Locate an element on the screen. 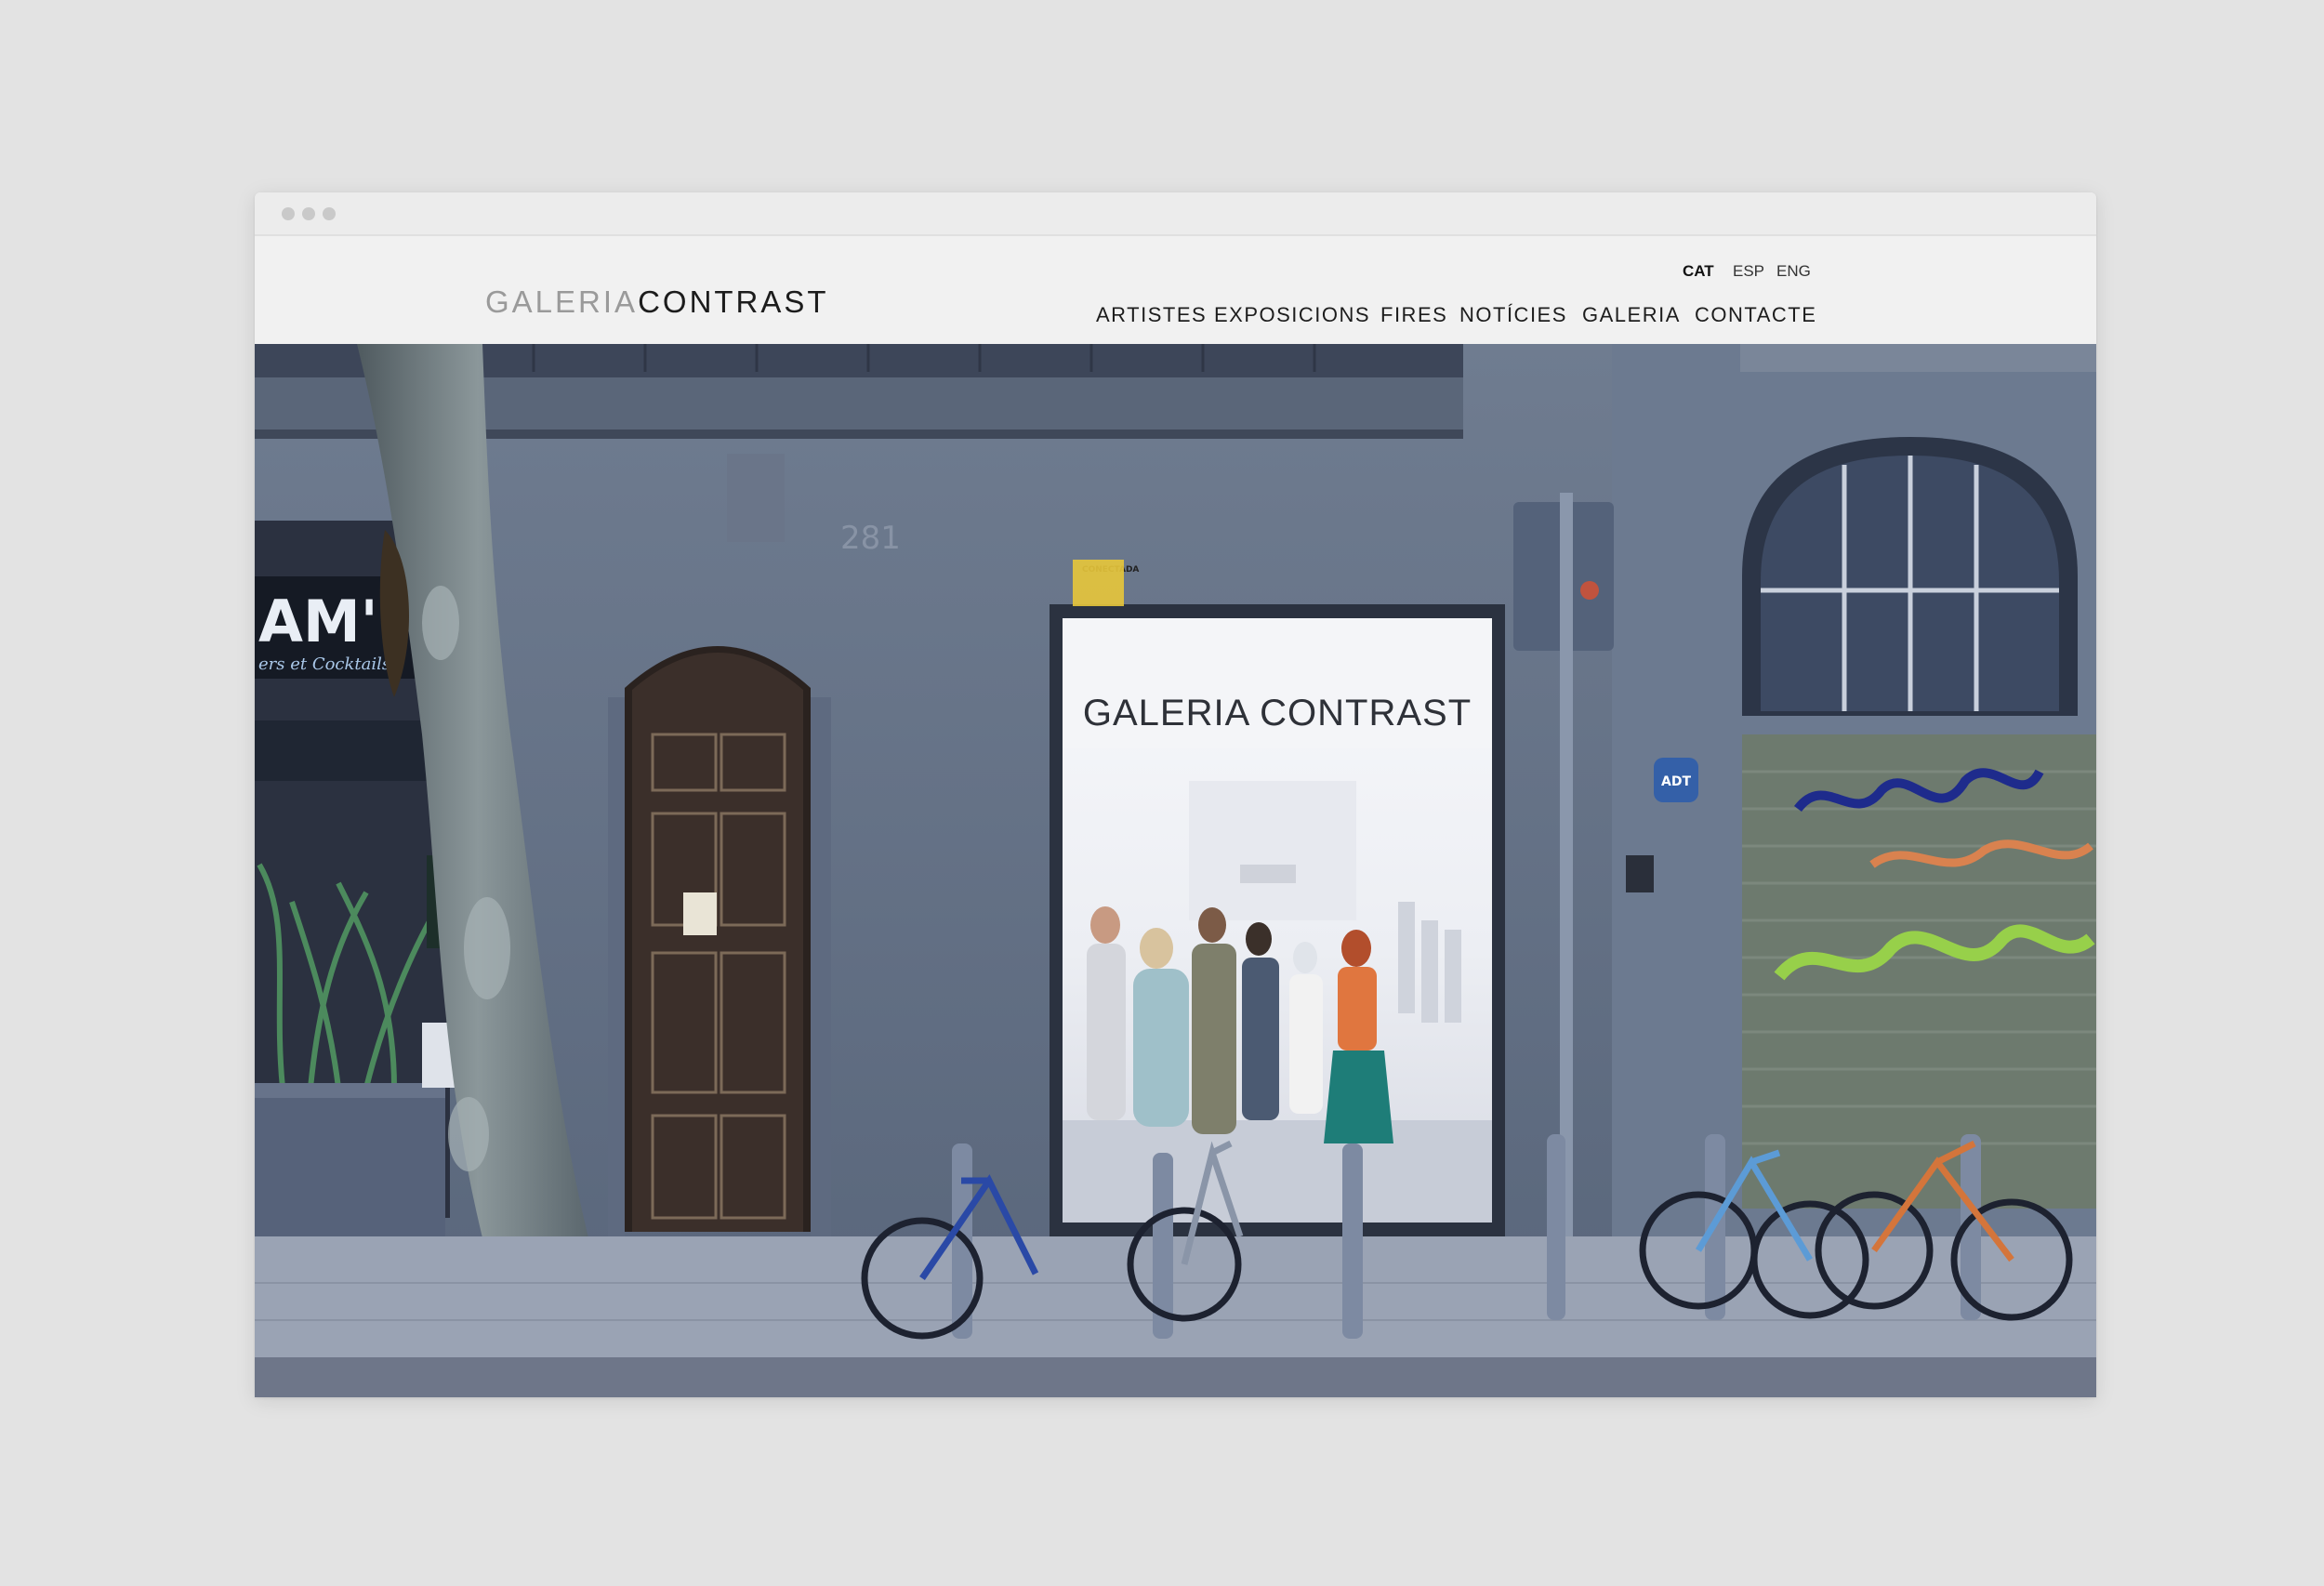 The image size is (2324, 1586). site-logo: GALERIACONTRAST is located at coordinates (657, 302).